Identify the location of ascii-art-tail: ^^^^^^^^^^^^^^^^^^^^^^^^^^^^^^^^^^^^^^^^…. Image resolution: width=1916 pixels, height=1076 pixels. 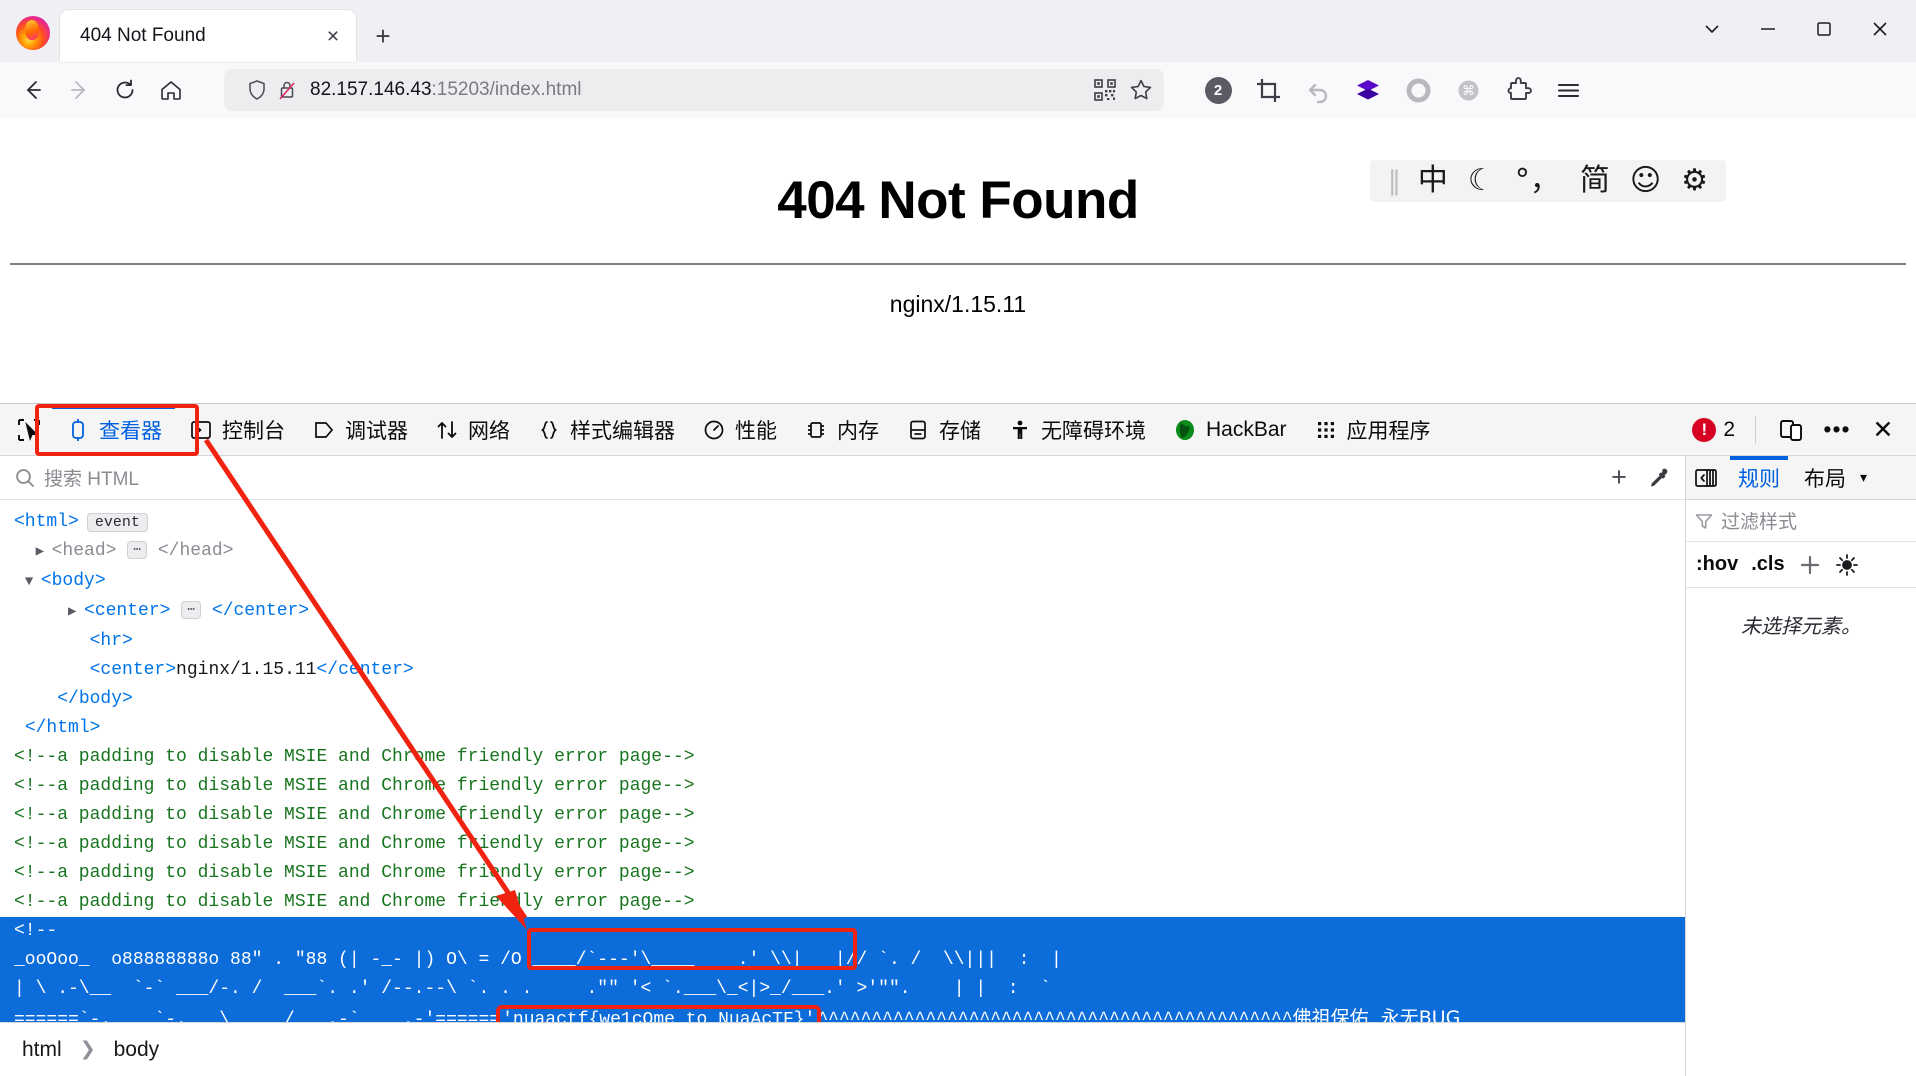
(1055, 1016).